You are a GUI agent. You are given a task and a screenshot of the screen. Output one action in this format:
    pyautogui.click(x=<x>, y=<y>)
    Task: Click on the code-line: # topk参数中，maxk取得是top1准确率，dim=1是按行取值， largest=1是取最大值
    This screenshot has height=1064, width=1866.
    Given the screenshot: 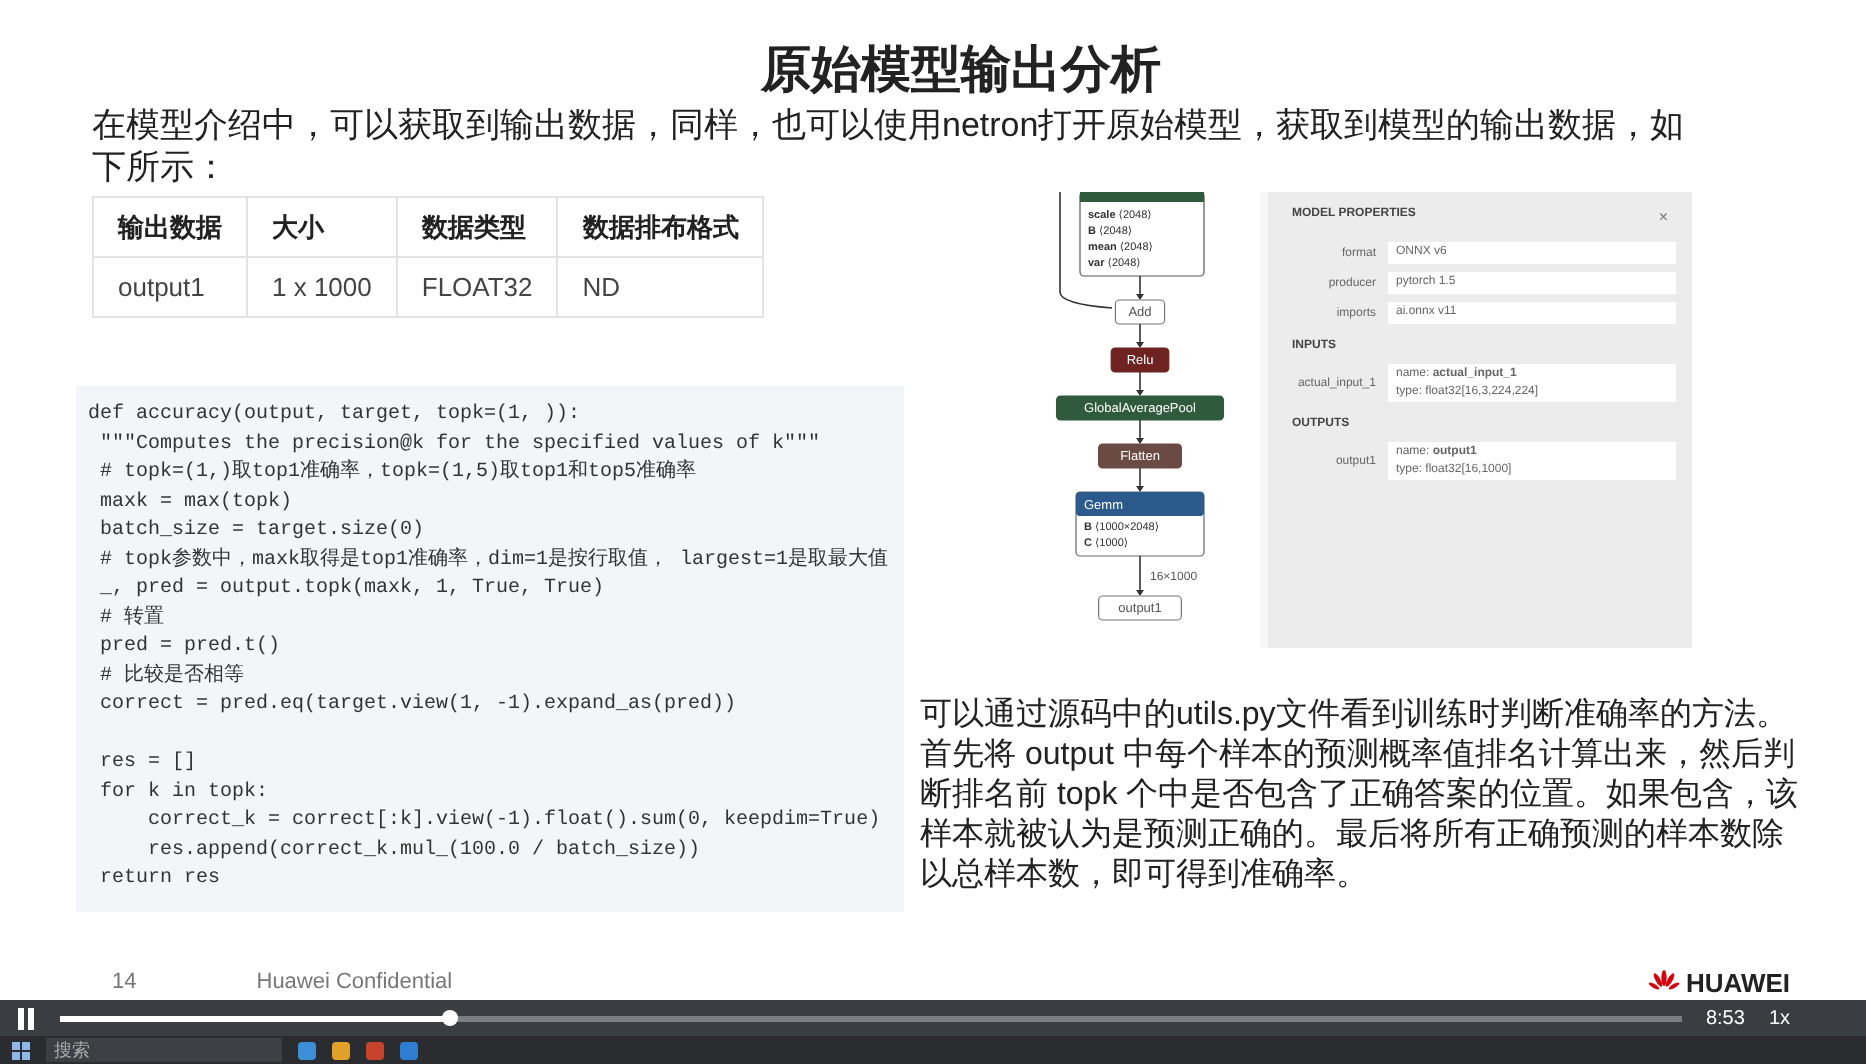 What is the action you would take?
    pyautogui.click(x=493, y=561)
    